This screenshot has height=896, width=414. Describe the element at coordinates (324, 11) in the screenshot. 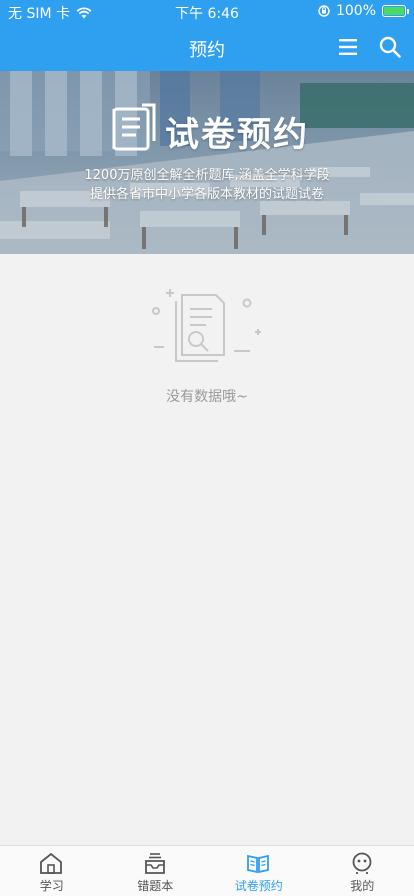

I see `orientation-lock-icon` at that location.